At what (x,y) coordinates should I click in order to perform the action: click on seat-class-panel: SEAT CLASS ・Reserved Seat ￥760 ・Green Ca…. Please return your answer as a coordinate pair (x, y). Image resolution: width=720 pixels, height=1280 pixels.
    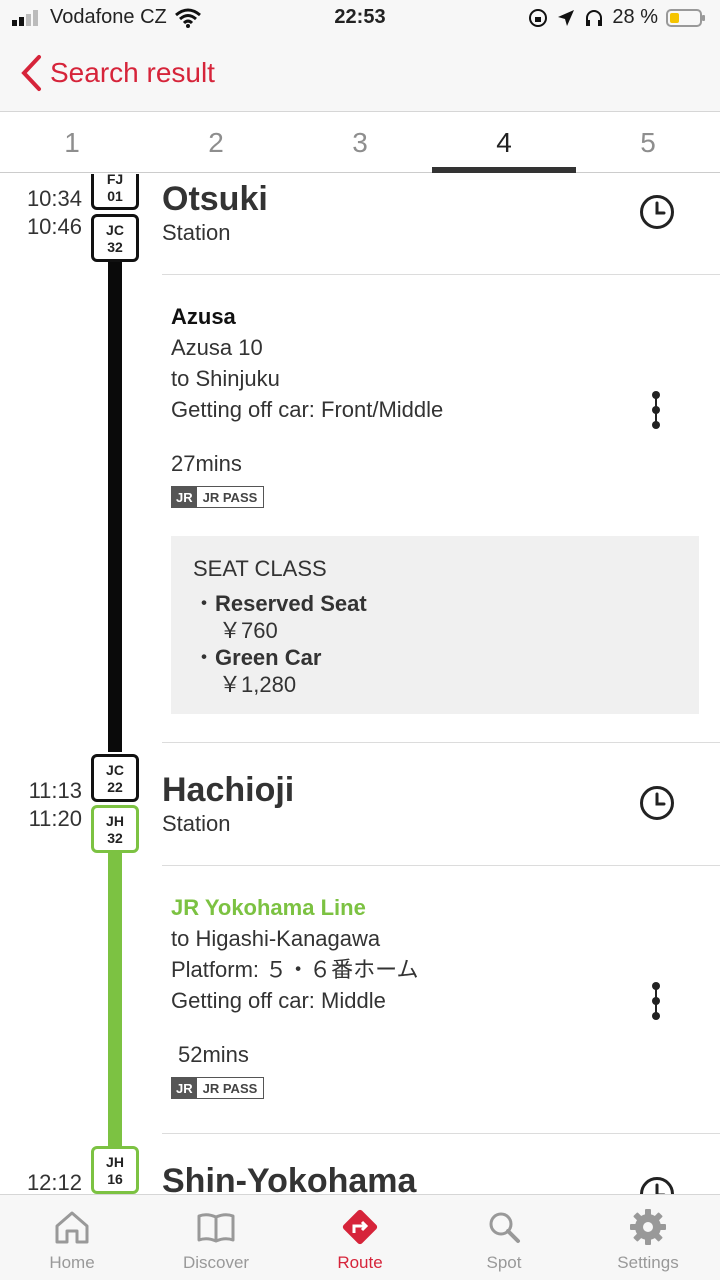
    Looking at the image, I should click on (435, 625).